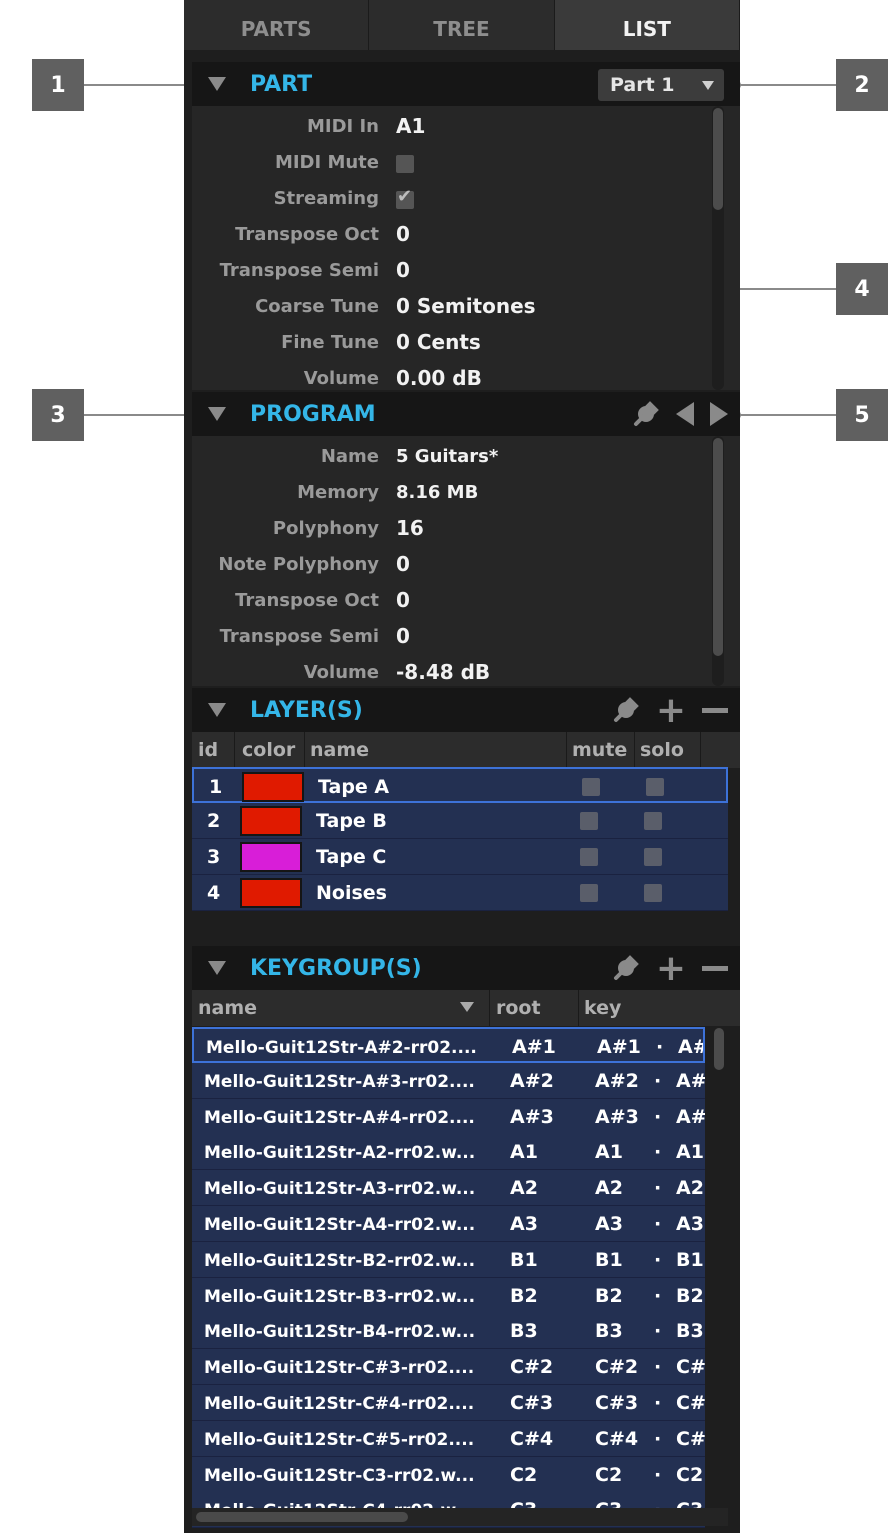 The width and height of the screenshot is (888, 1533). I want to click on keygroup-key-low: B3, so click(609, 1331).